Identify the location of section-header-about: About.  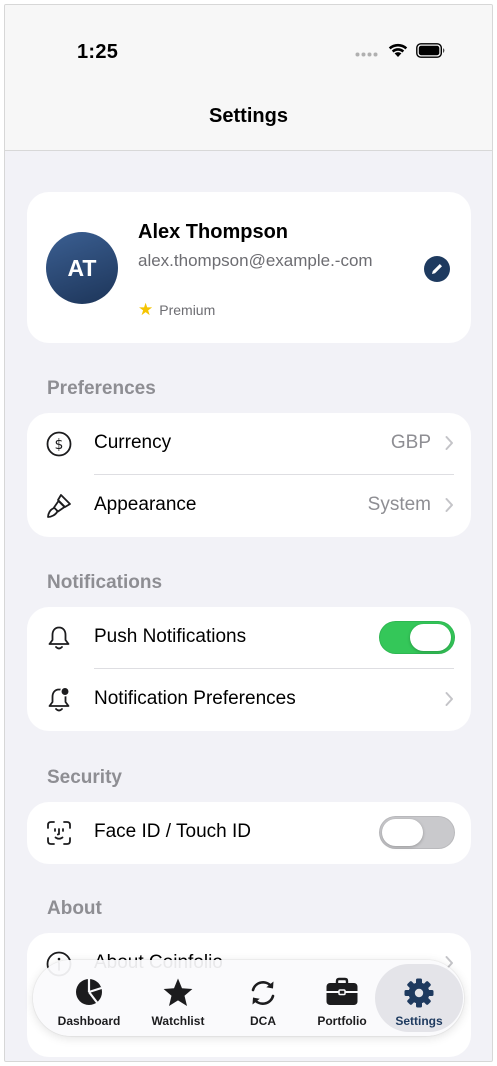
(74, 908).